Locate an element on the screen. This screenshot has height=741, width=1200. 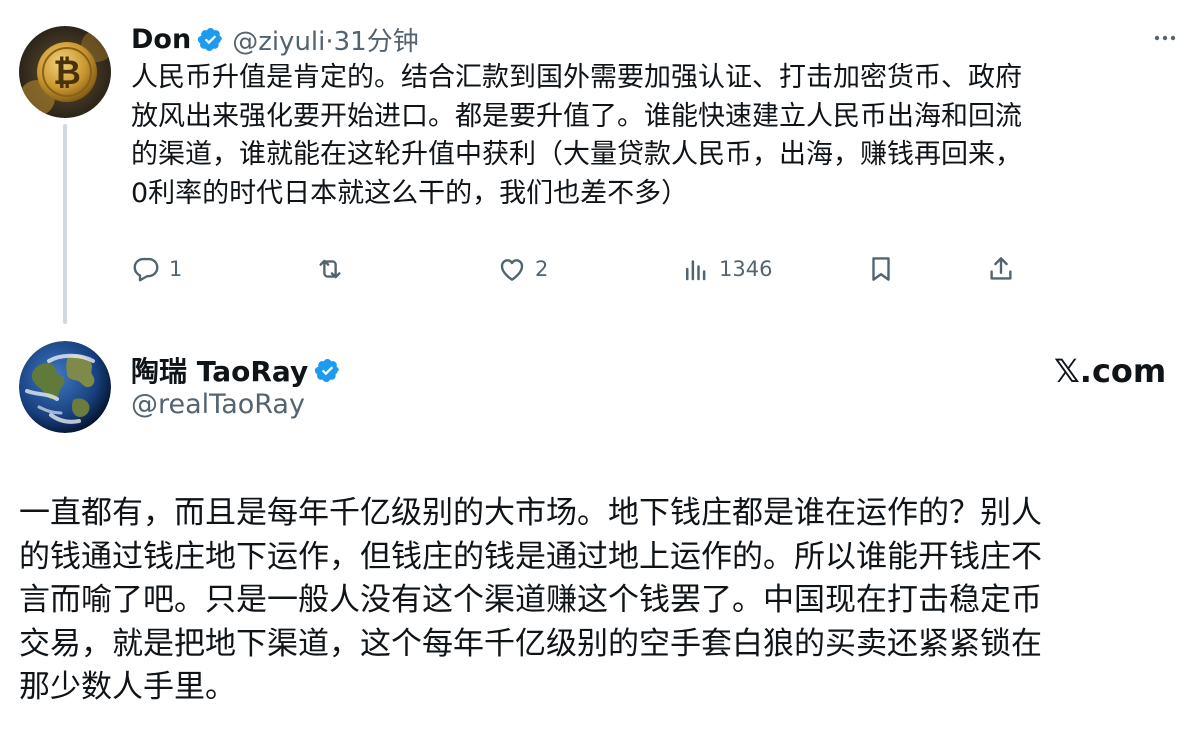
view-count: 1346 is located at coordinates (746, 269).